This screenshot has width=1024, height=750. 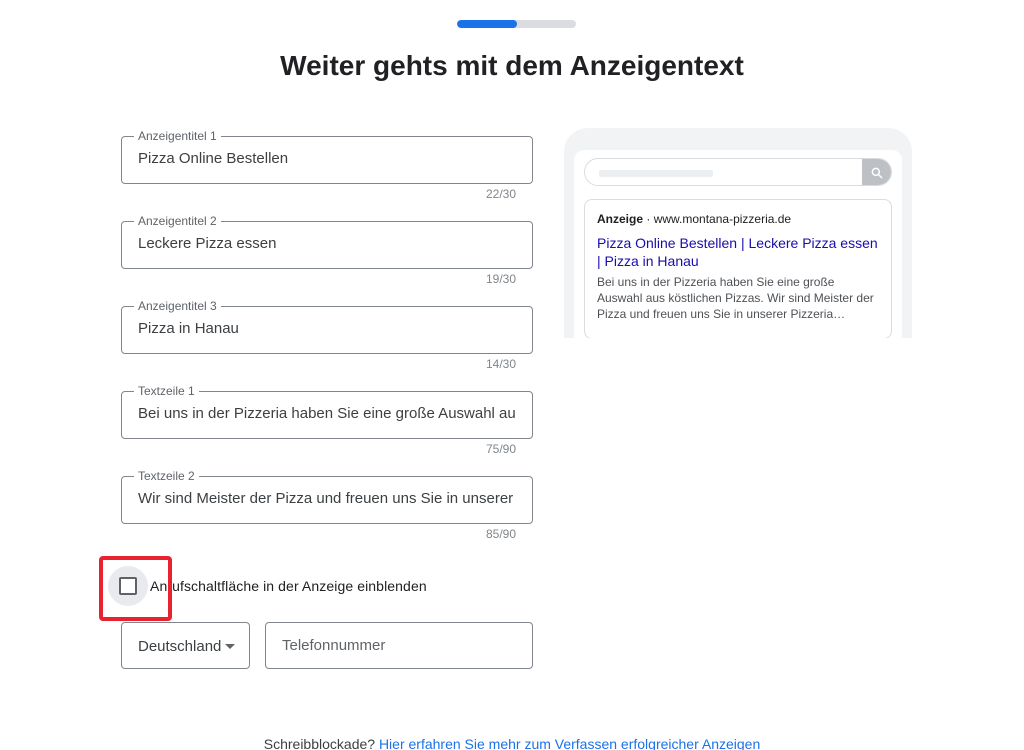 What do you see at coordinates (738, 172) in the screenshot?
I see `preview-search-bar` at bounding box center [738, 172].